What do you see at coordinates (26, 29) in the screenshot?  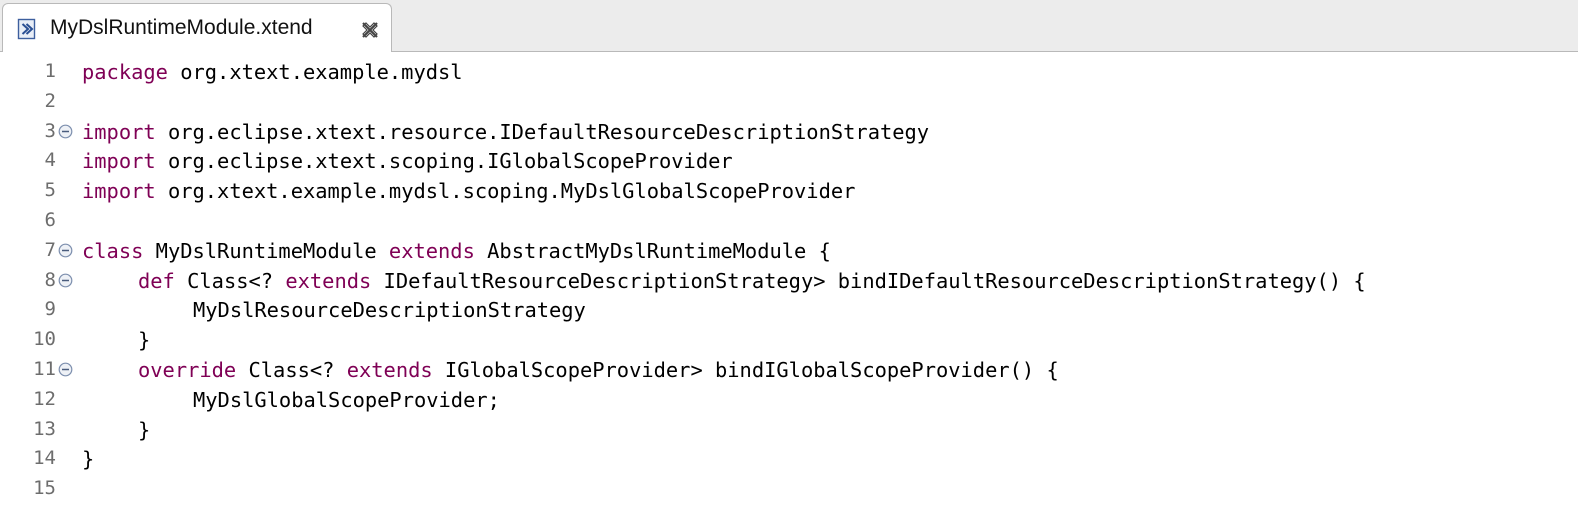 I see `xtend-file-icon` at bounding box center [26, 29].